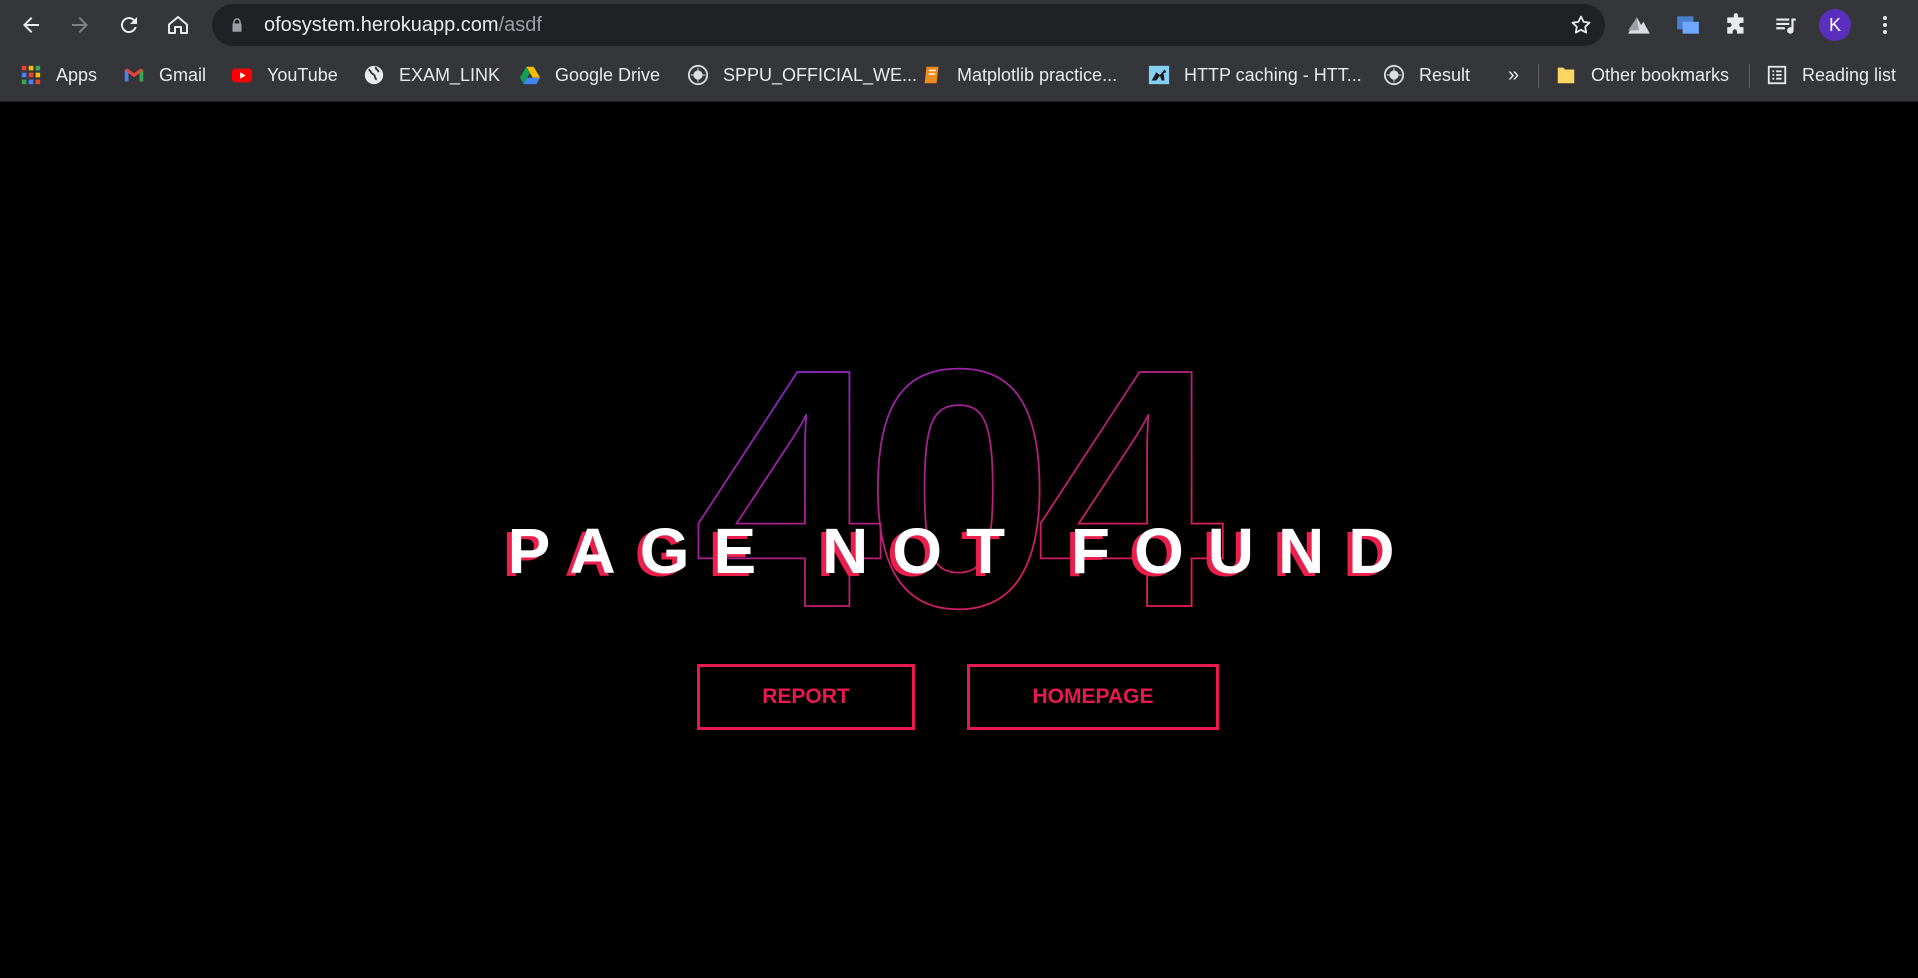  I want to click on gmail-icon, so click(134, 75).